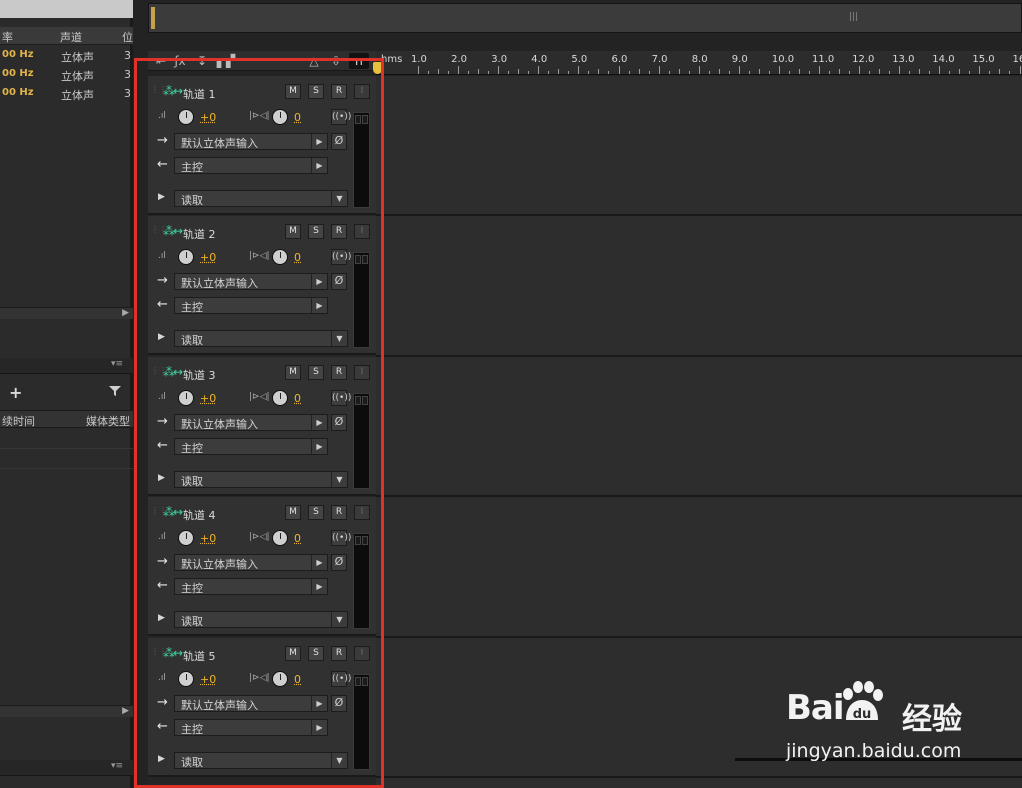 The width and height of the screenshot is (1022, 788). Describe the element at coordinates (153, 18) in the screenshot. I see `overview-left-handle` at that location.